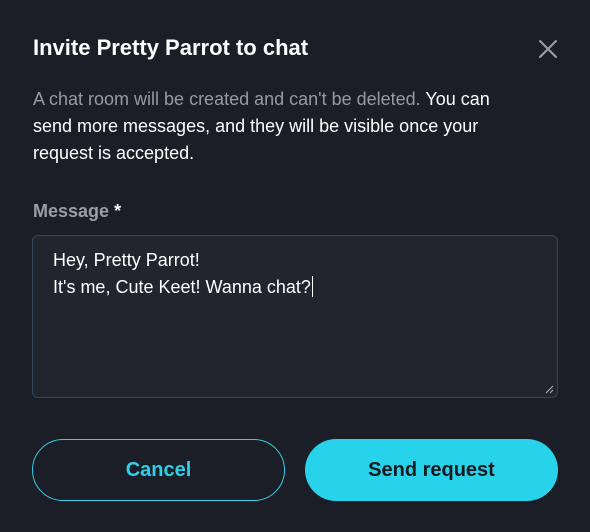 This screenshot has width=590, height=532. Describe the element at coordinates (71, 211) in the screenshot. I see `message-label-text: Message` at that location.